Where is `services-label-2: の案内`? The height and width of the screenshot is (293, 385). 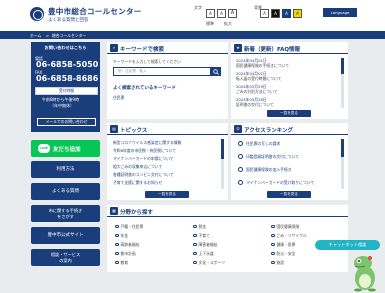
services-label-2: の案内 is located at coordinates (65, 260).